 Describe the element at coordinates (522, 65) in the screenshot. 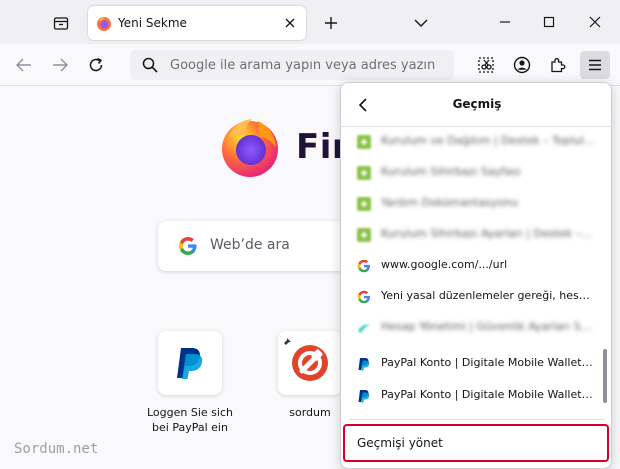

I see `account-icon` at that location.